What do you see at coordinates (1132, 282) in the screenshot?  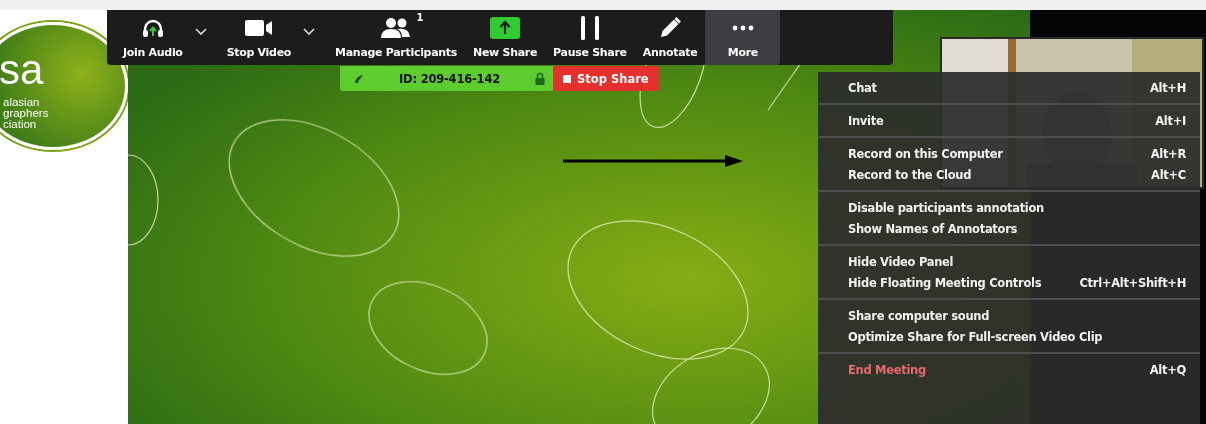 I see `shortcut-text: Ctrl+Alt+Shift+H` at bounding box center [1132, 282].